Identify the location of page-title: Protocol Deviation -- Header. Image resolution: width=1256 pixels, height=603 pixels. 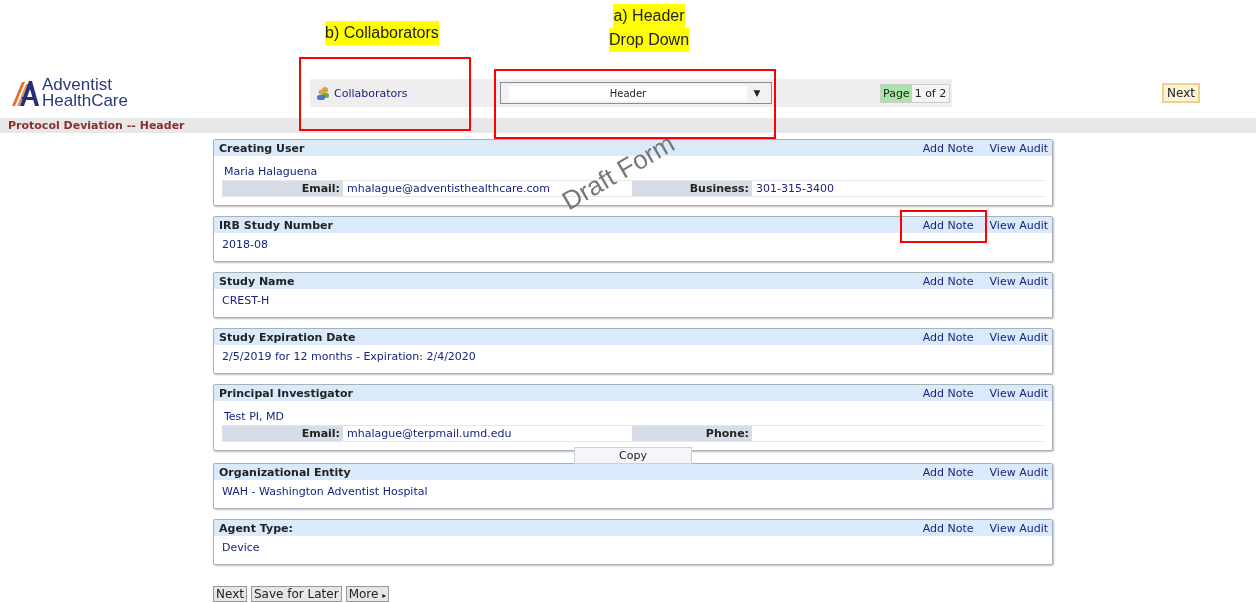
(96, 125).